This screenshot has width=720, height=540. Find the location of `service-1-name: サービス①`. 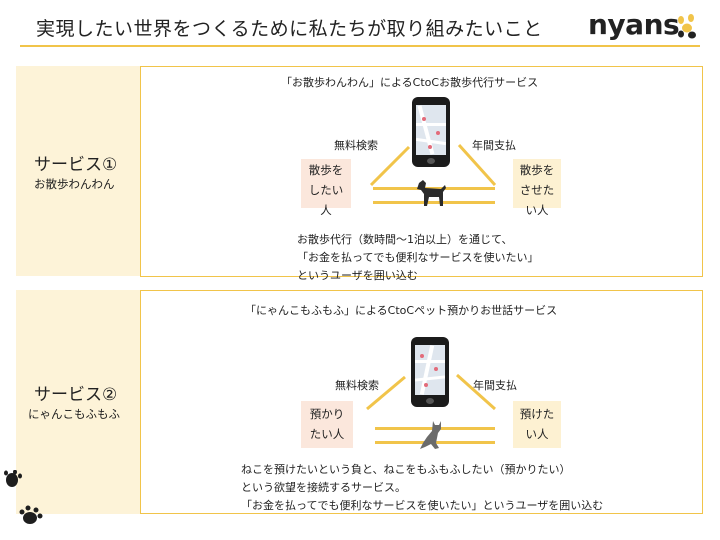

service-1-name: サービス① is located at coordinates (76, 165).